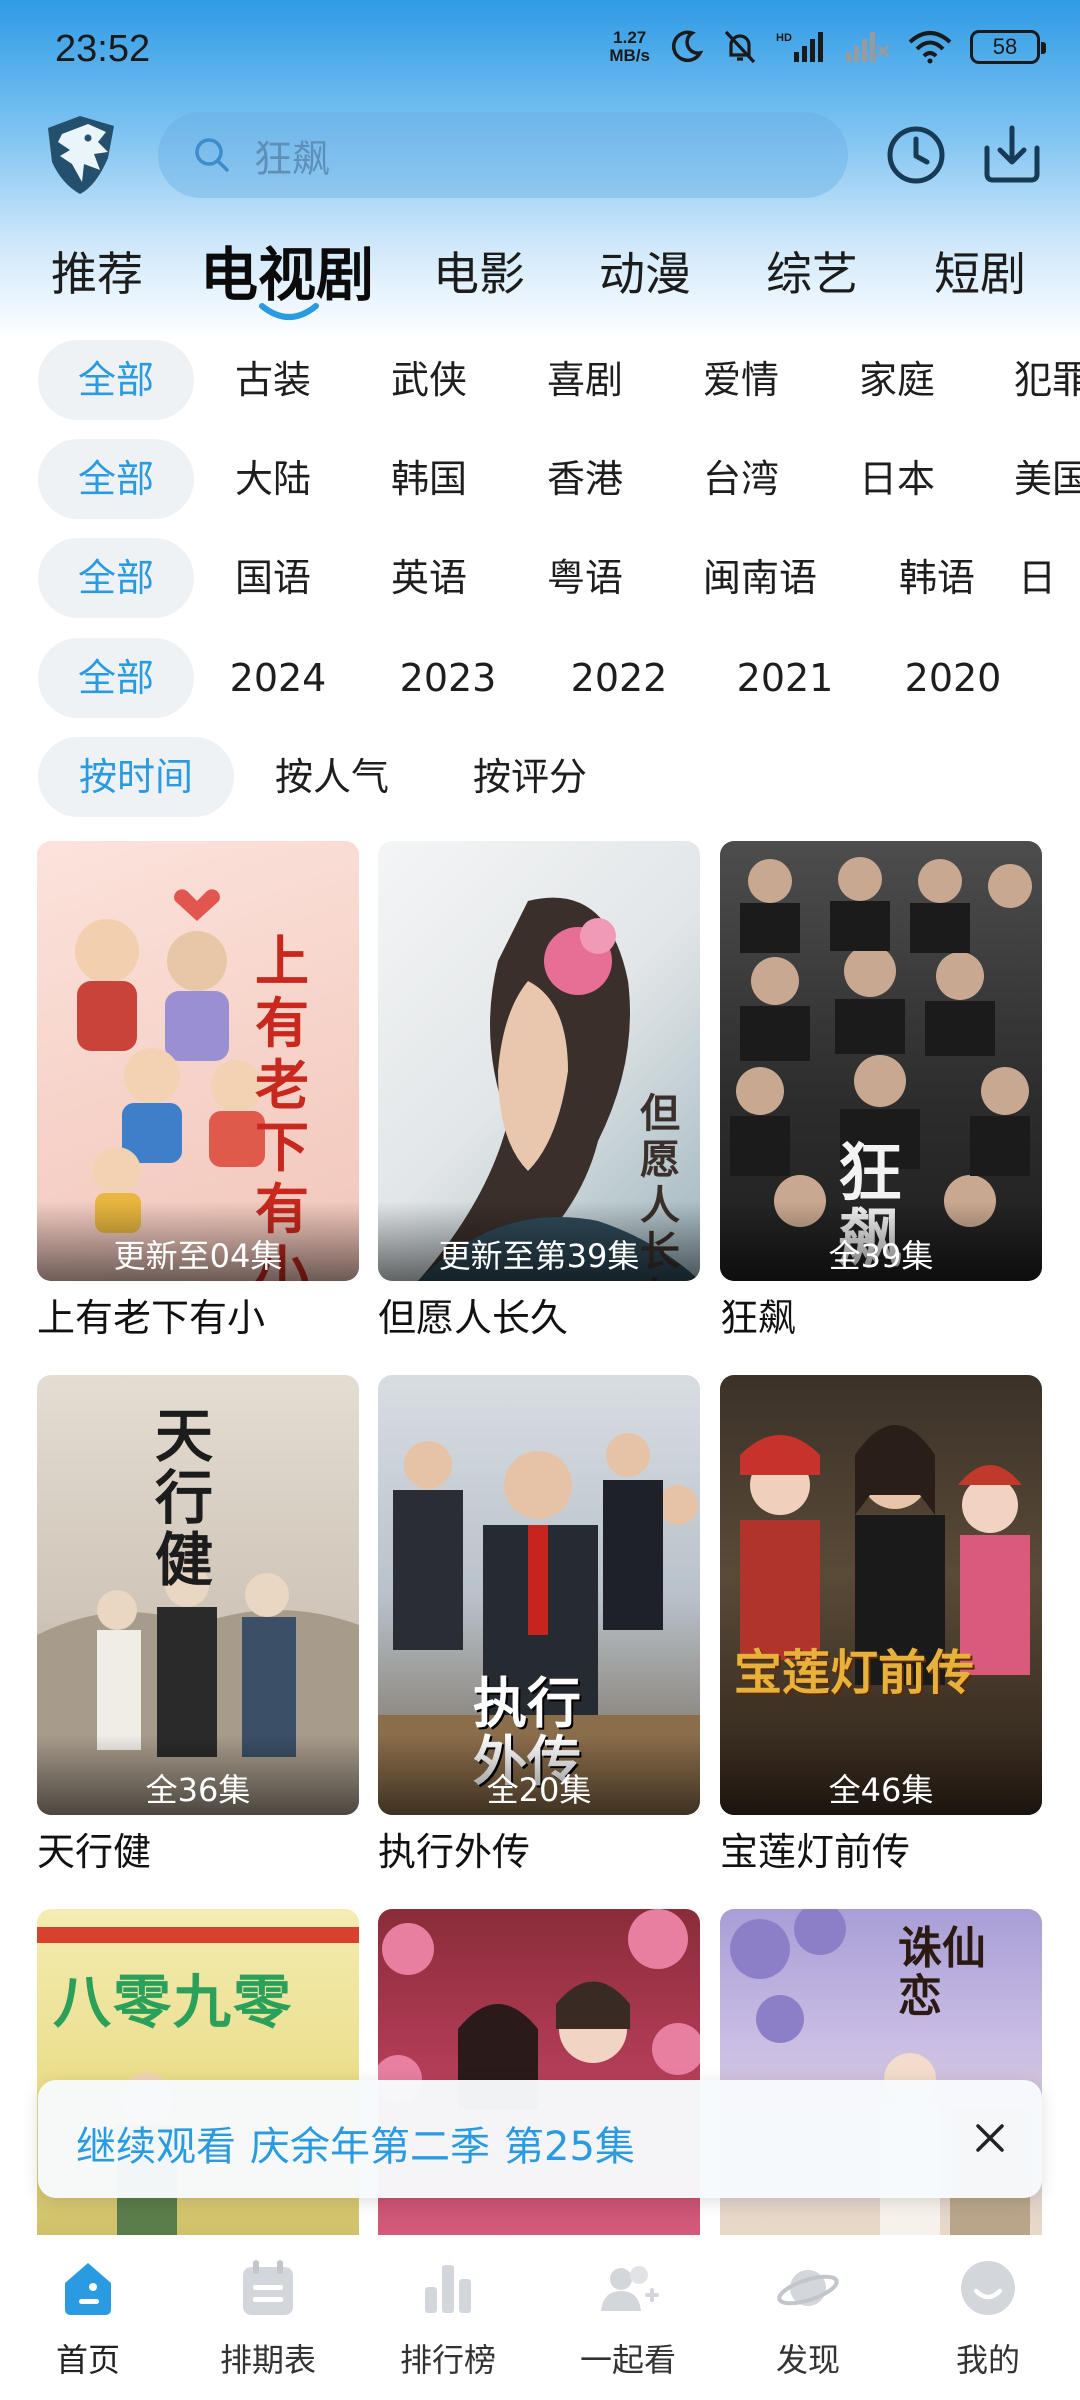 The height and width of the screenshot is (2400, 1080). I want to click on show-card: 上有老下有小 更新至04集 上有老下有小, so click(198, 1091).